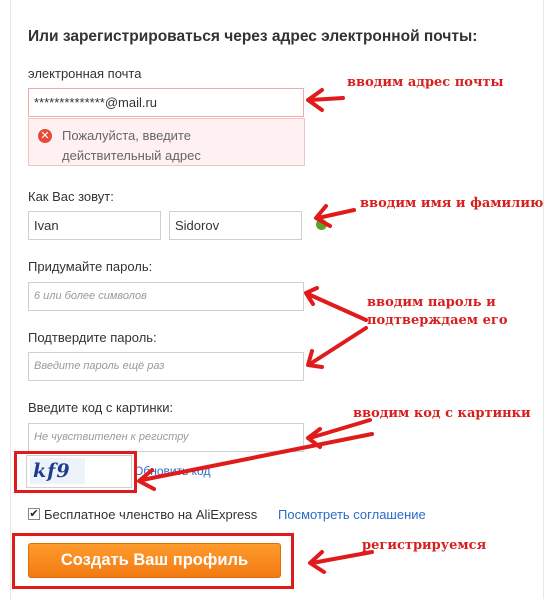 The height and width of the screenshot is (599, 551). I want to click on annotation-name: вводим имя и фамилию, so click(452, 203).